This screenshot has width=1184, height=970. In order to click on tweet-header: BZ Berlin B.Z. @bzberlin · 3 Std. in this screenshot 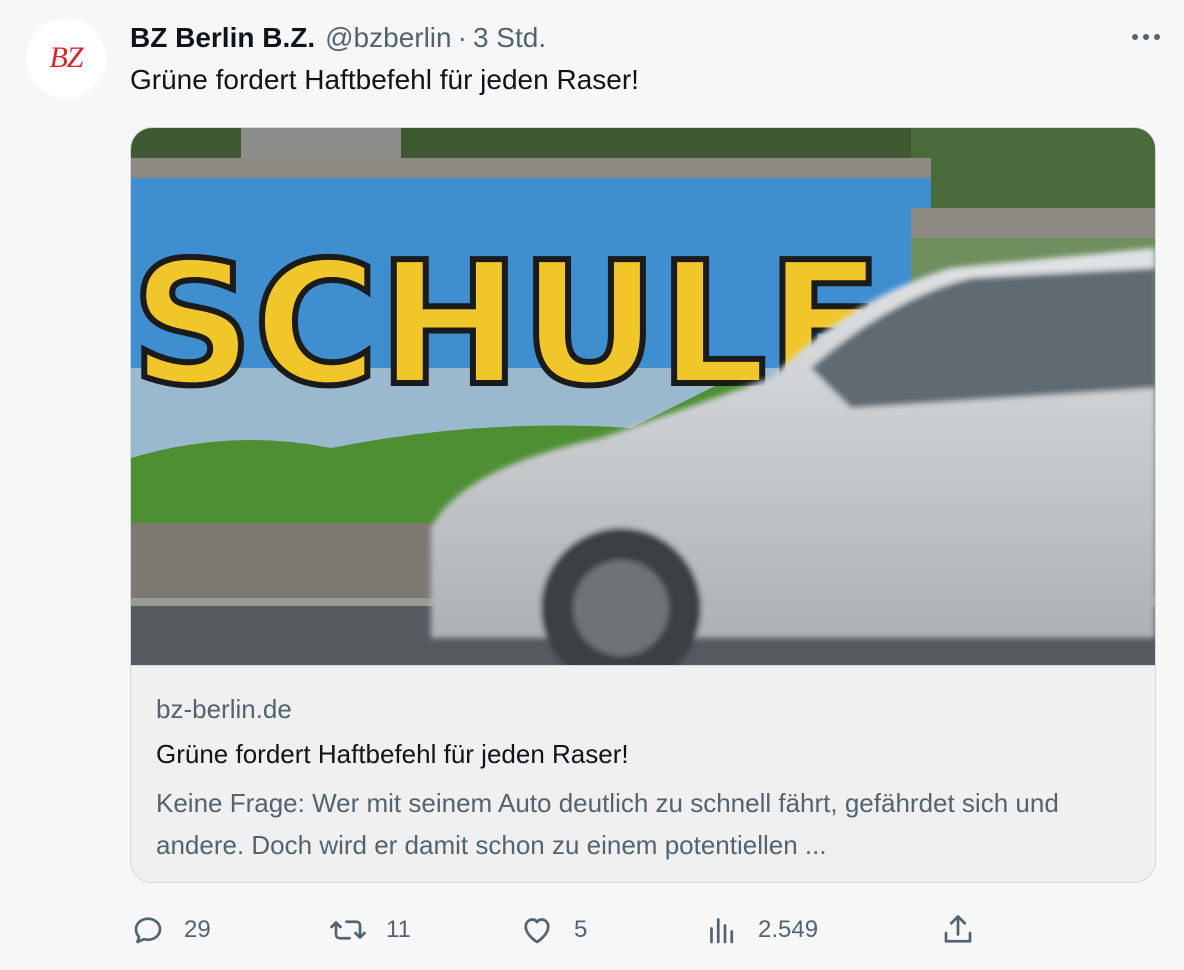, I will do `click(637, 40)`.